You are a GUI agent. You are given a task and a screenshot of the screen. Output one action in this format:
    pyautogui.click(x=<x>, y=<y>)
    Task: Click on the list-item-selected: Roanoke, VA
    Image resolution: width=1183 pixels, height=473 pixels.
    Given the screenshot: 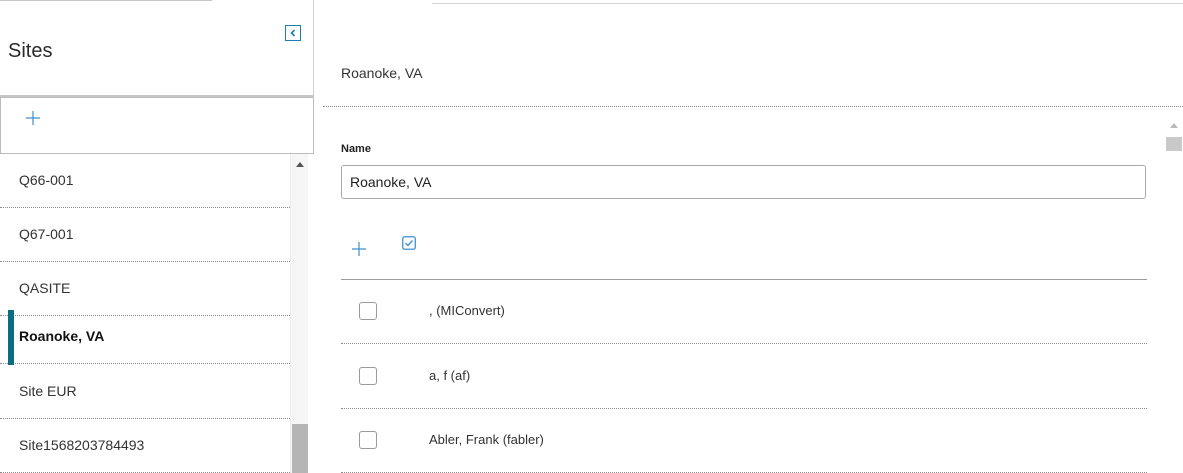 What is the action you would take?
    pyautogui.click(x=145, y=337)
    